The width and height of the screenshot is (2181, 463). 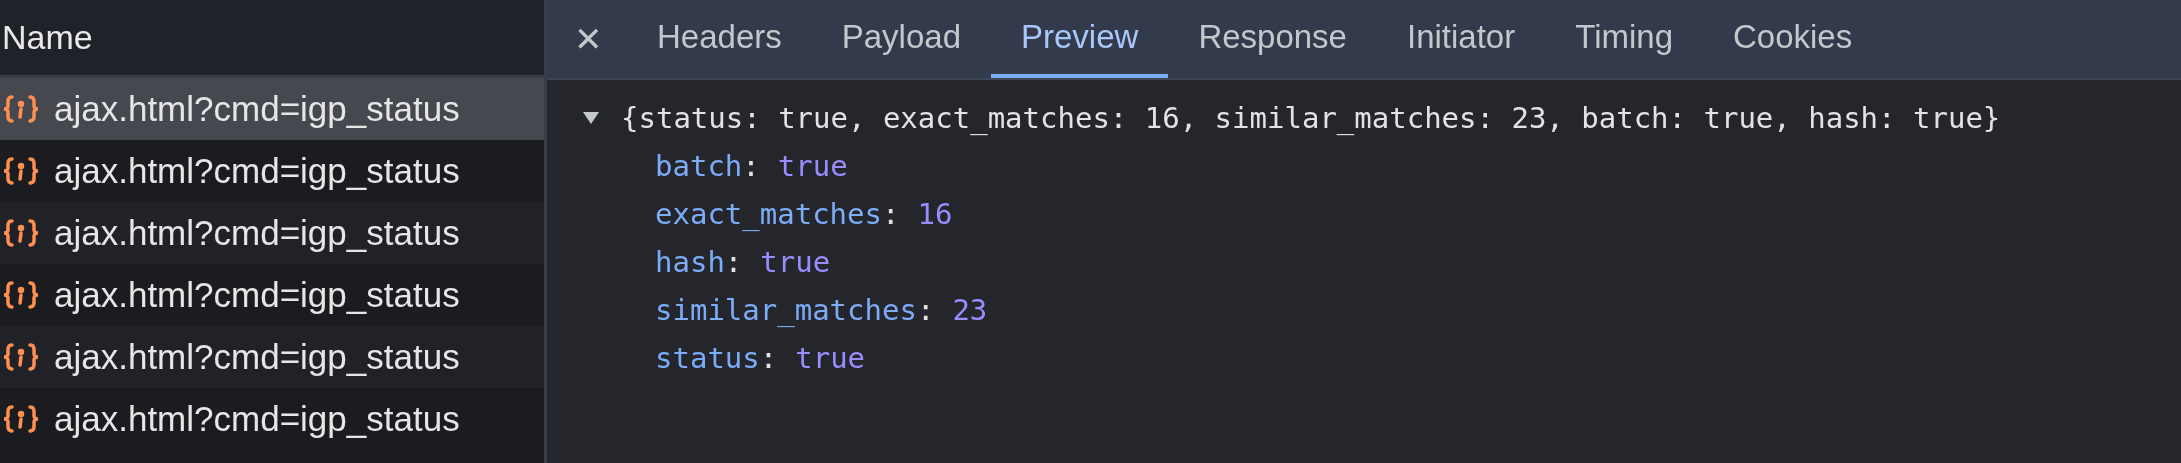 I want to click on tab: Cookies, so click(x=1793, y=39).